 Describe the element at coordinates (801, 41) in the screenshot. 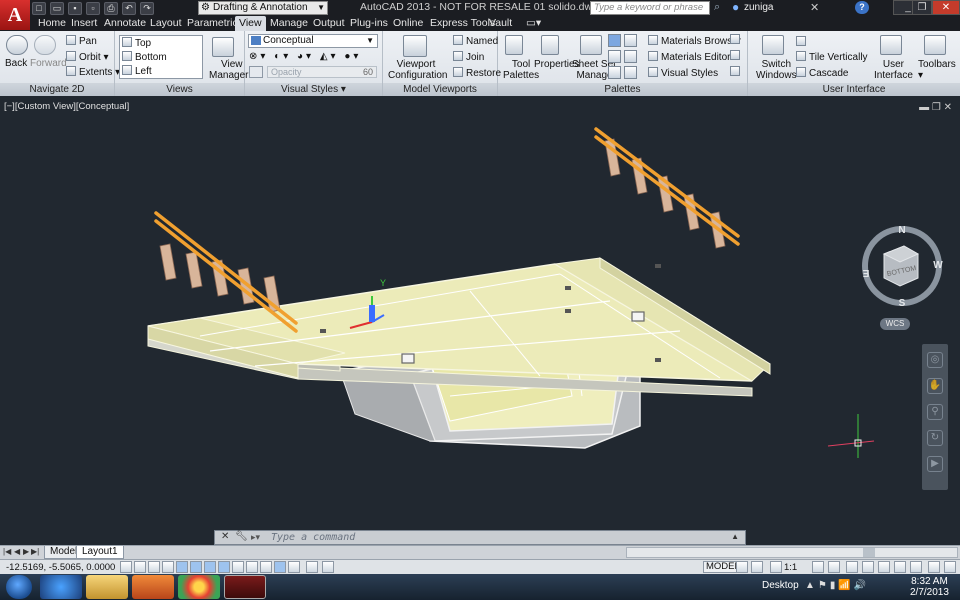

I see `arrange-icon` at that location.